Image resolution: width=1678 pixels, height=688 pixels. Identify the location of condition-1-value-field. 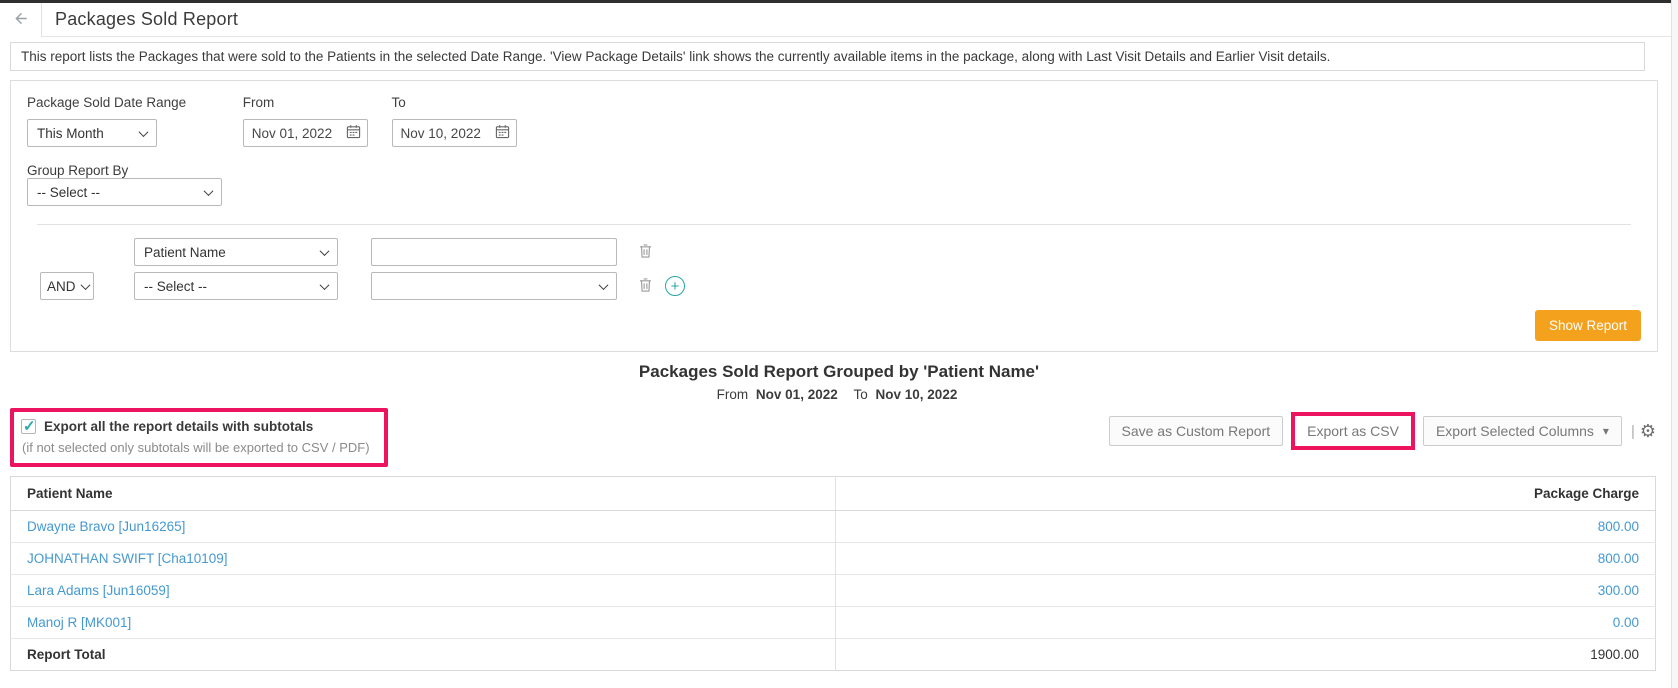
(494, 252).